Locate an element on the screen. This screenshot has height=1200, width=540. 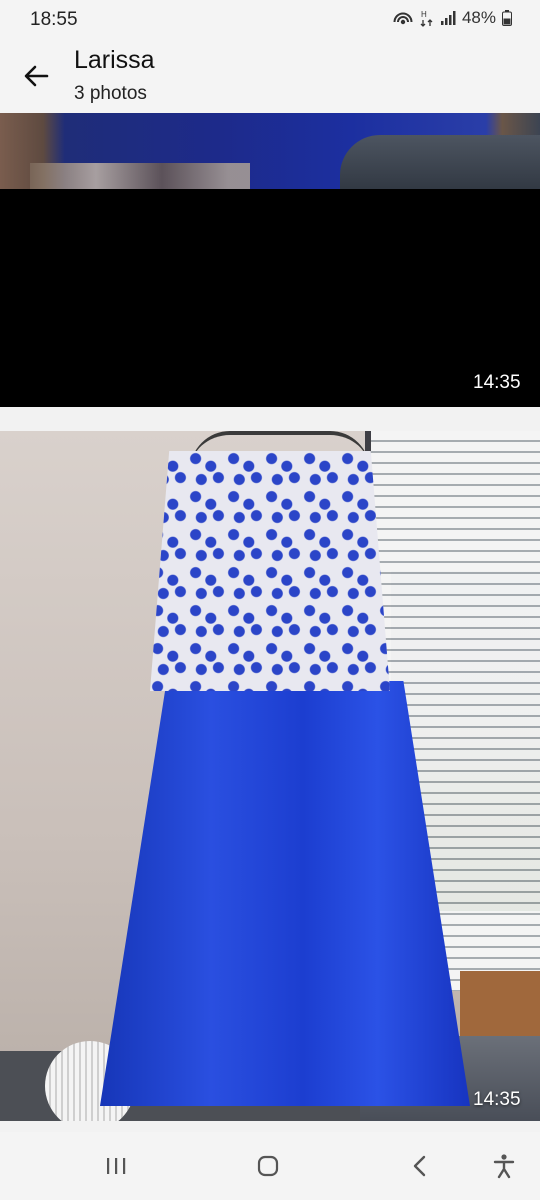
back-chevron-icon is located at coordinates (419, 1166).